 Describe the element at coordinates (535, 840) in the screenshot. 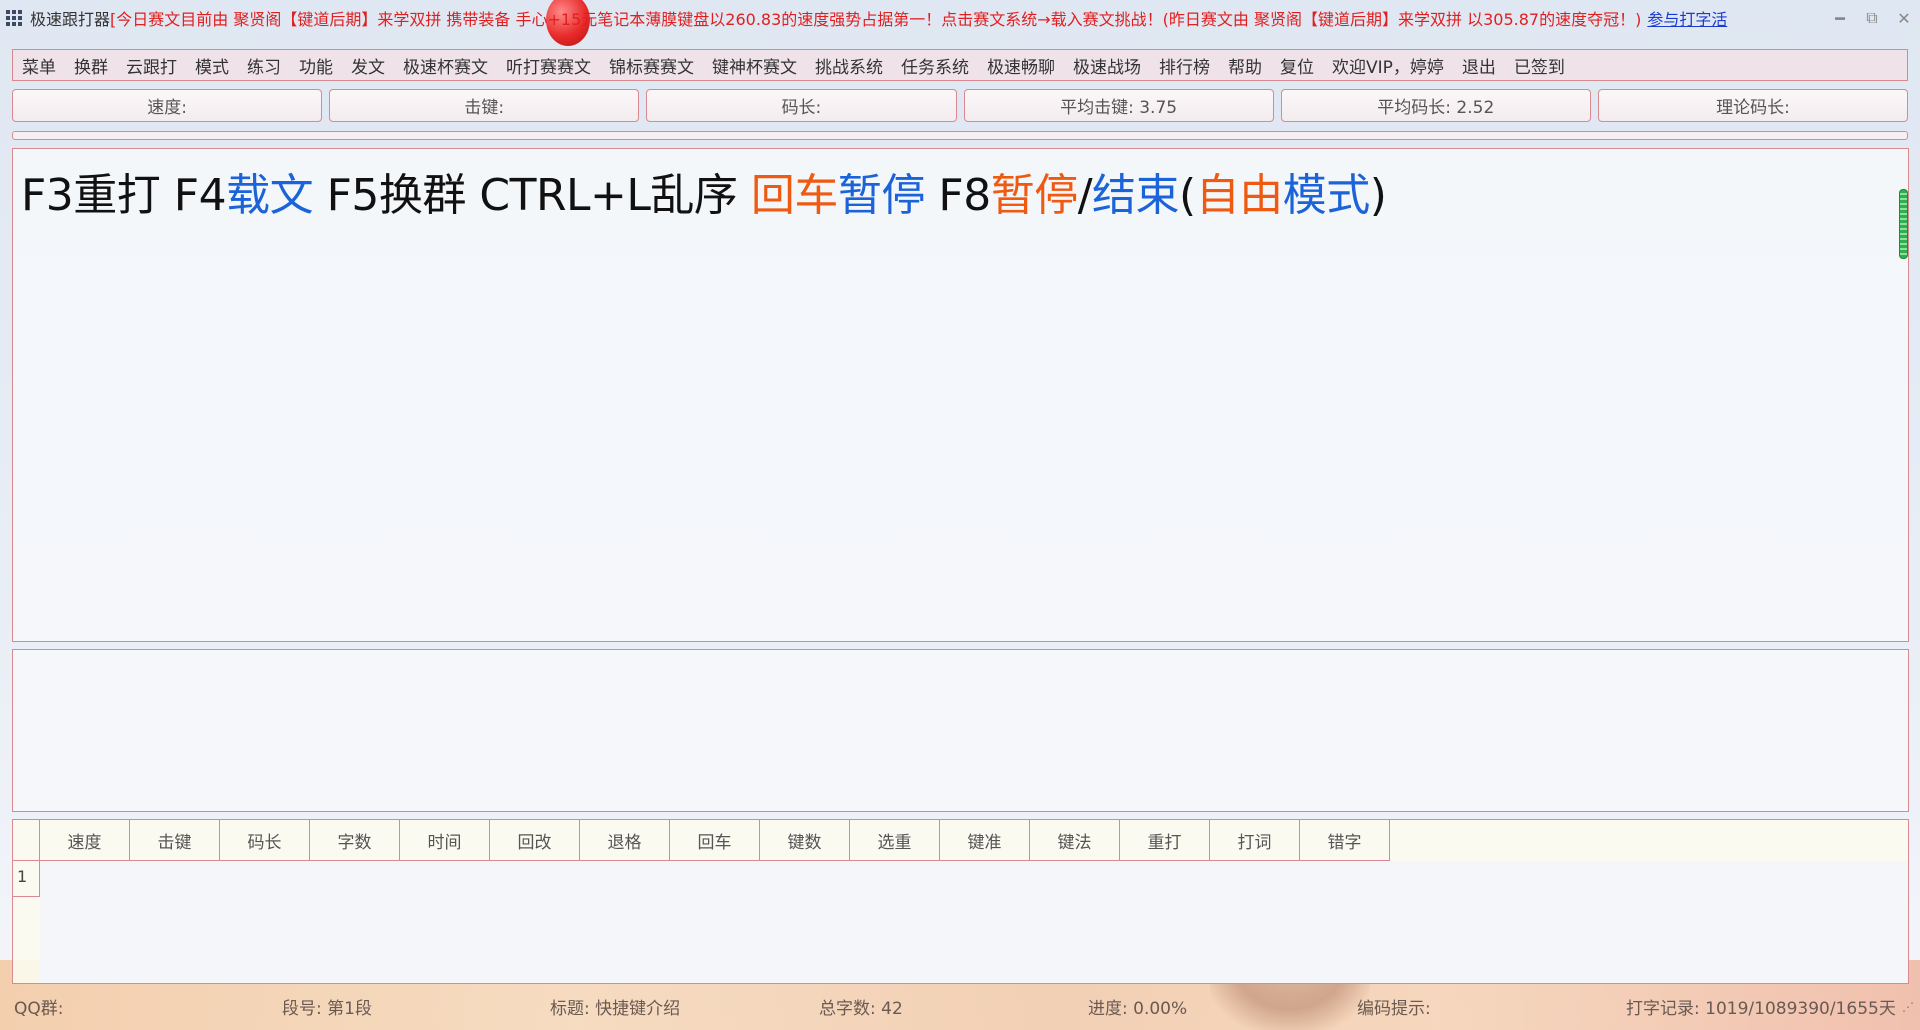

I see `column-header: 回改` at that location.